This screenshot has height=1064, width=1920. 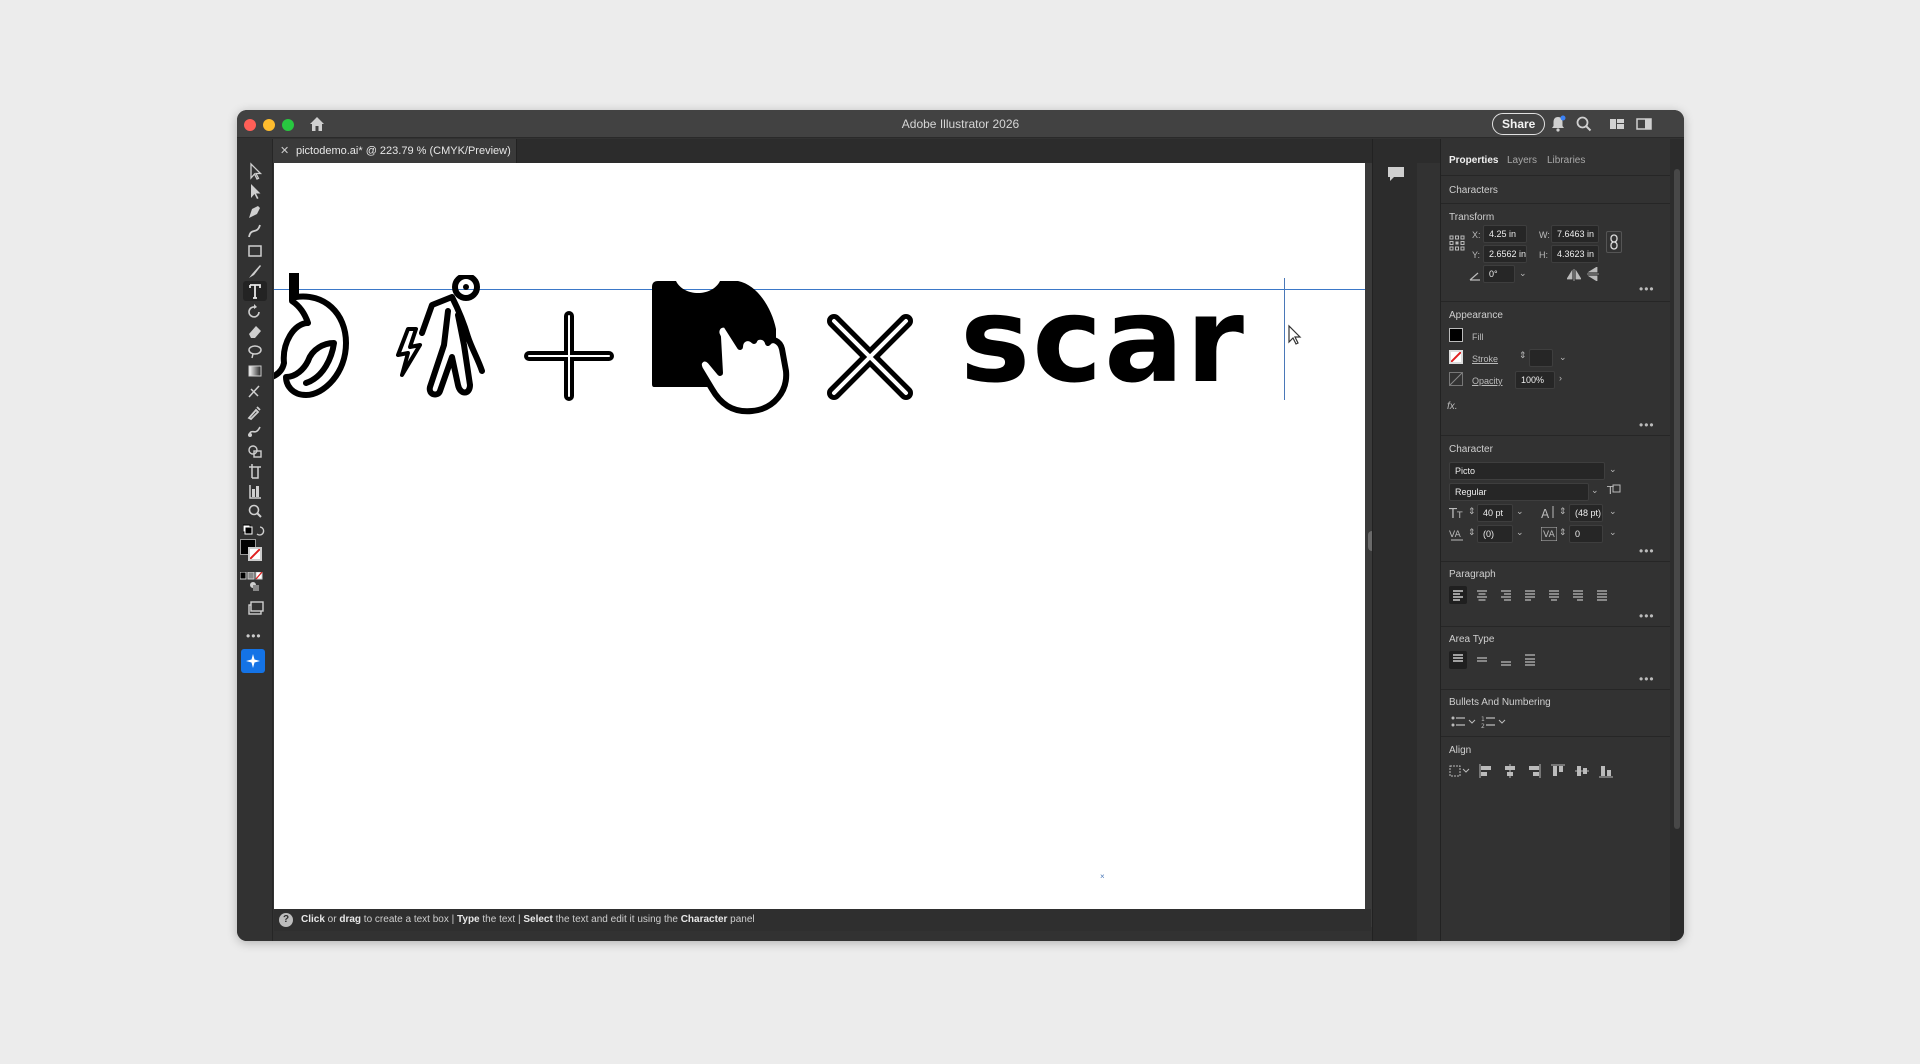 I want to click on artboard-tool-icon, so click(x=255, y=471).